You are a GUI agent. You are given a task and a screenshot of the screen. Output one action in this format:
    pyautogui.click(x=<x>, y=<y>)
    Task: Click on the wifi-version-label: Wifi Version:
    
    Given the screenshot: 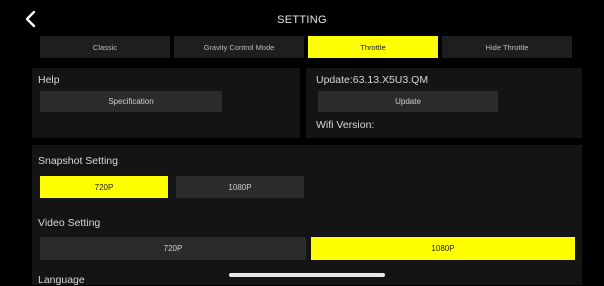 What is the action you would take?
    pyautogui.click(x=345, y=125)
    